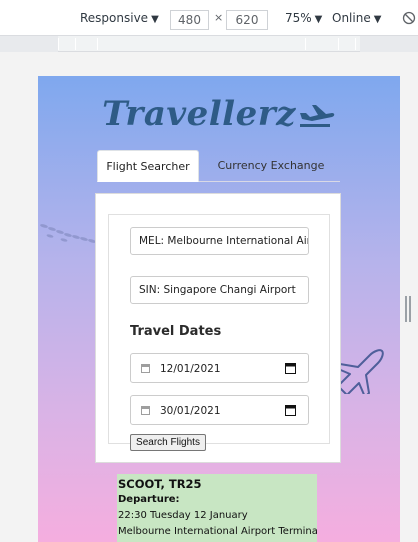  What do you see at coordinates (209, 44) in the screenshot?
I see `media-query-ruler` at bounding box center [209, 44].